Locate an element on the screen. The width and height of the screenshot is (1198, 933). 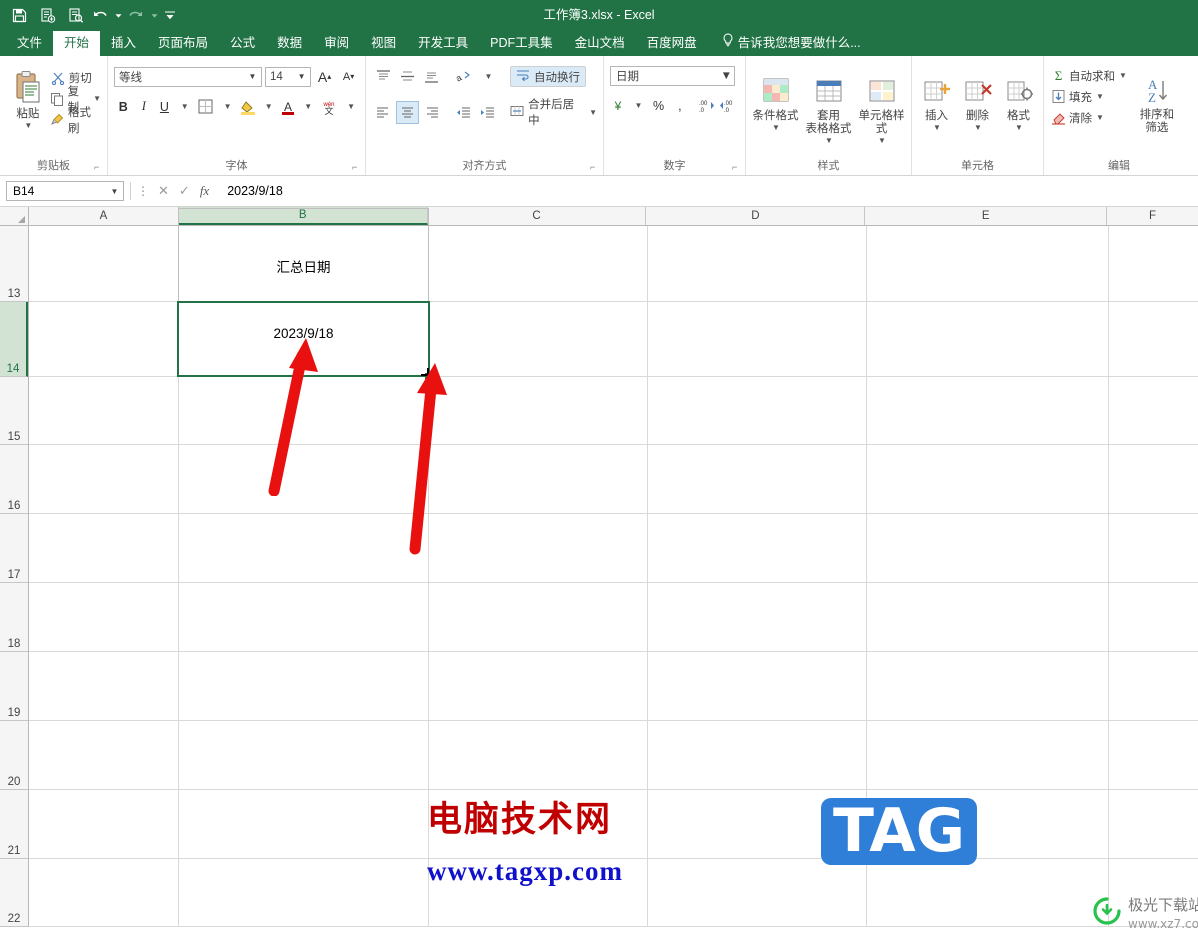
phonetic-guide-button: wén 文 is located at coordinates (329, 106).